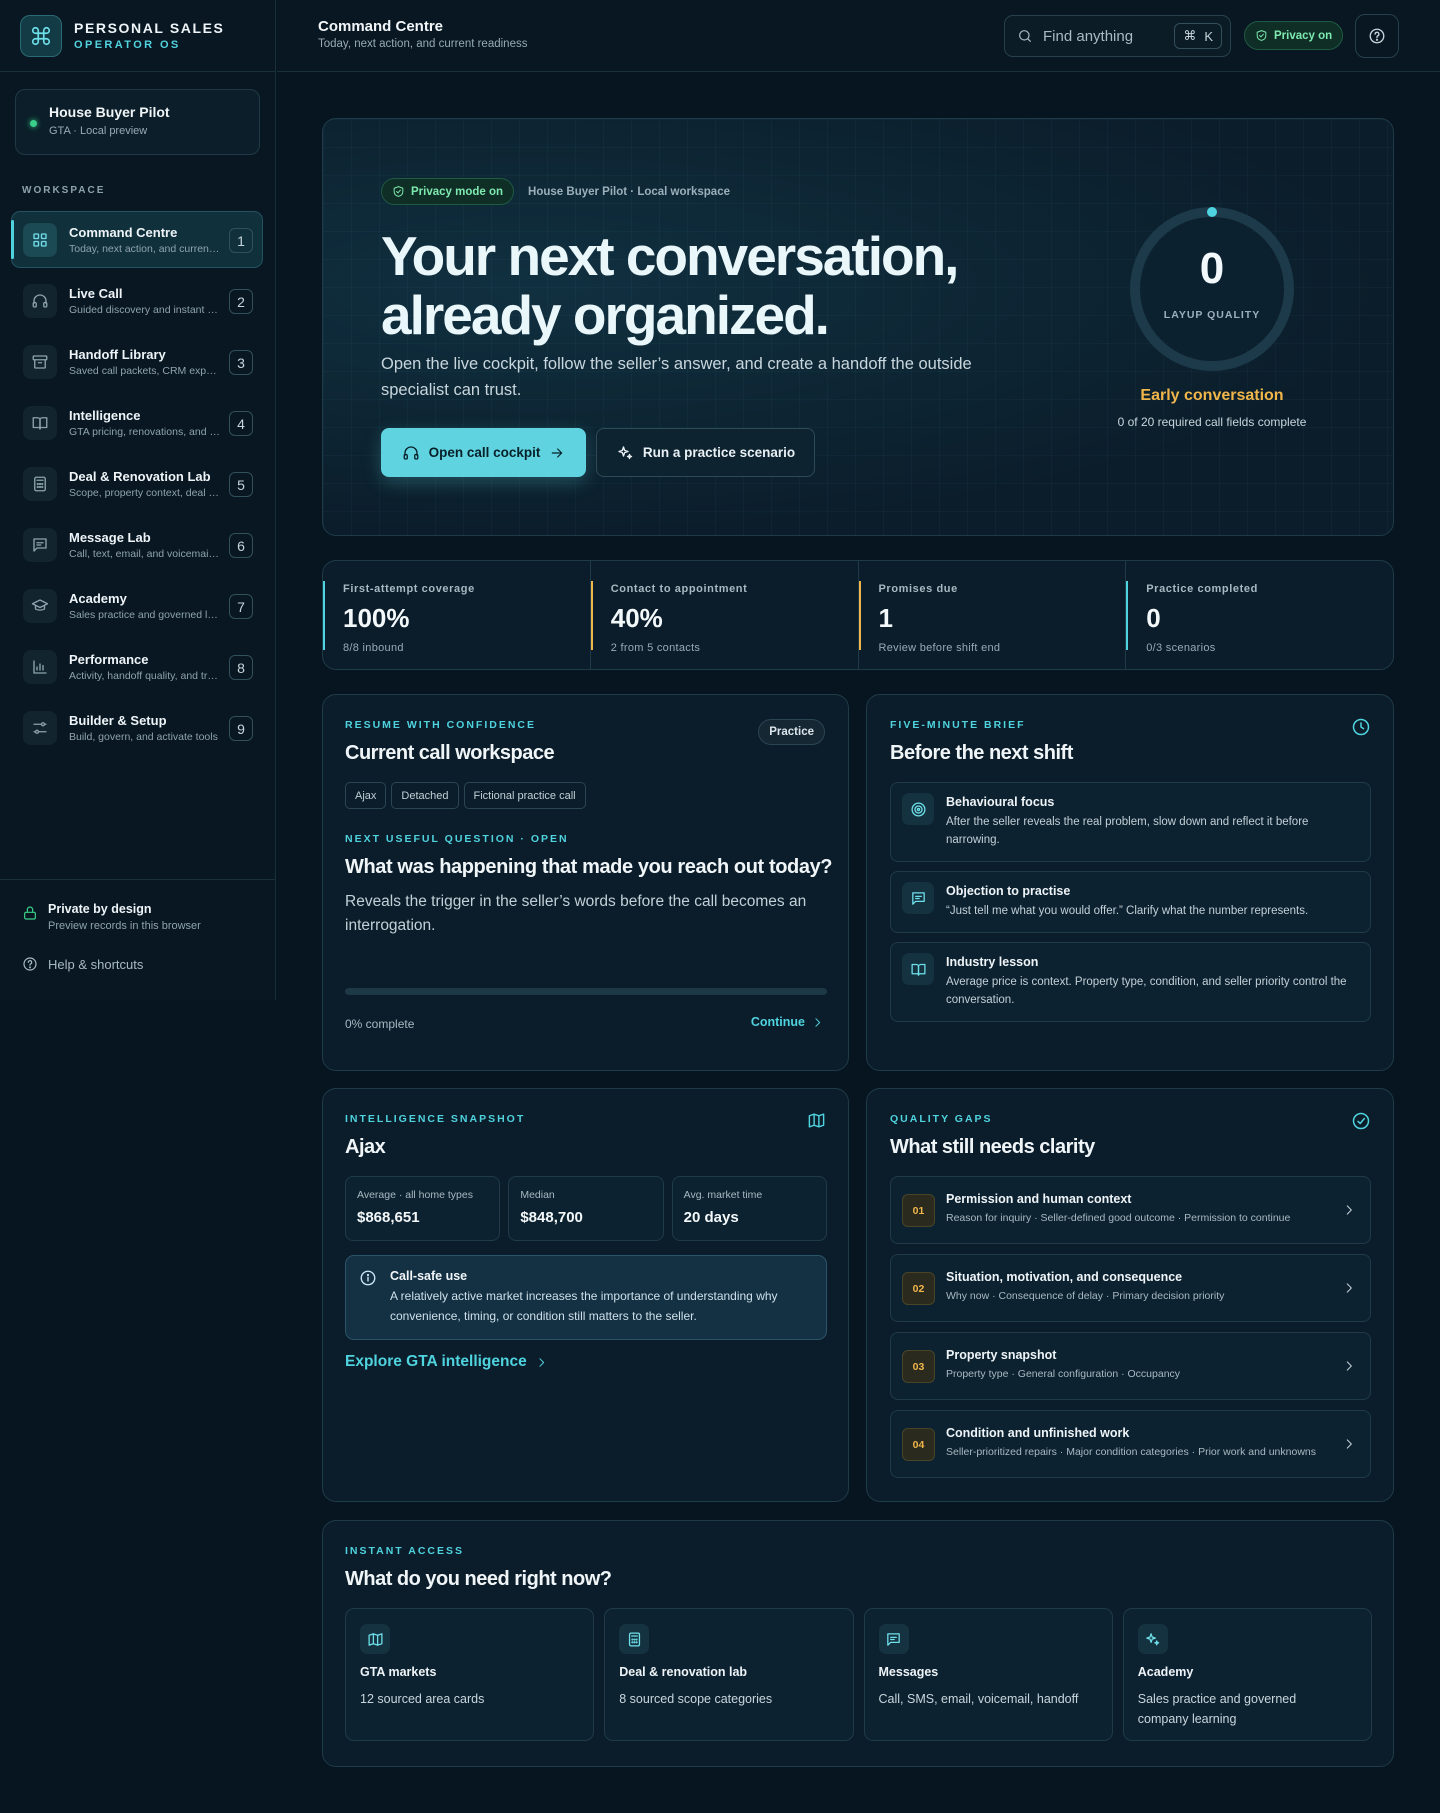 The height and width of the screenshot is (1813, 1440). Describe the element at coordinates (422, 1699) in the screenshot. I see `access-tile-description: 12 sourced area cards` at that location.